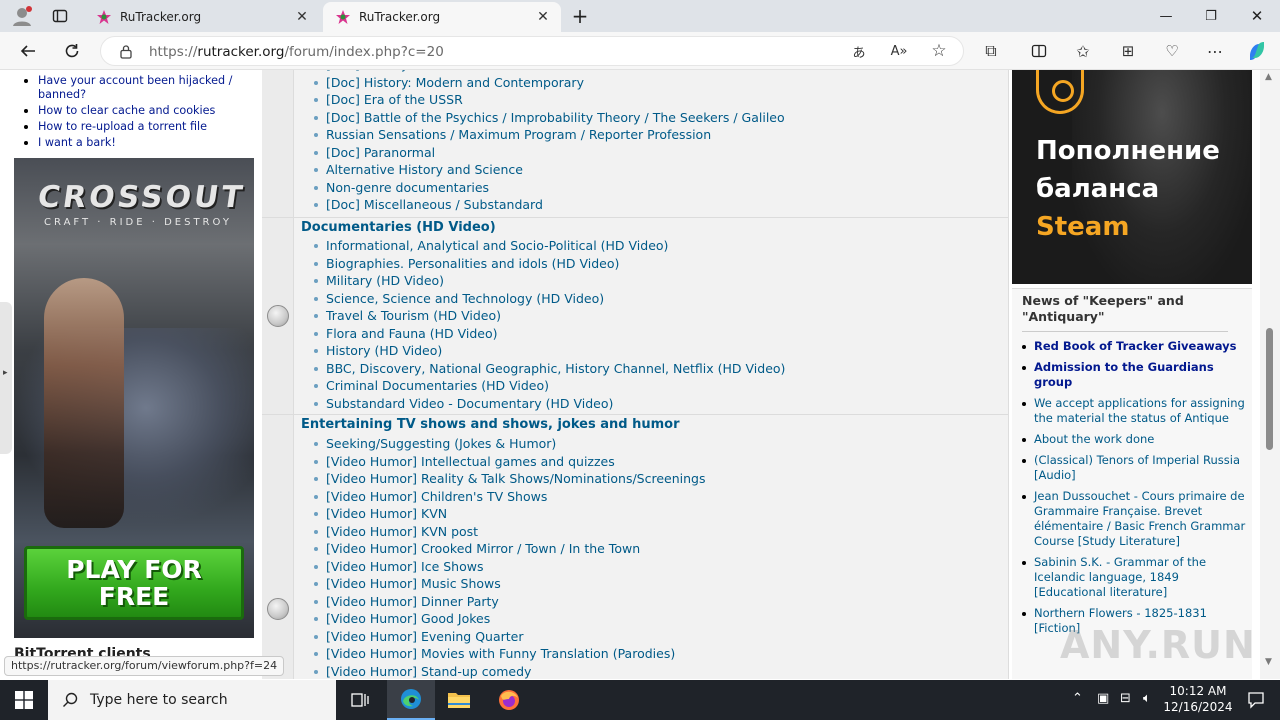 The image size is (1280, 720). I want to click on subforum-item: Alternative History and Science, so click(548, 170).